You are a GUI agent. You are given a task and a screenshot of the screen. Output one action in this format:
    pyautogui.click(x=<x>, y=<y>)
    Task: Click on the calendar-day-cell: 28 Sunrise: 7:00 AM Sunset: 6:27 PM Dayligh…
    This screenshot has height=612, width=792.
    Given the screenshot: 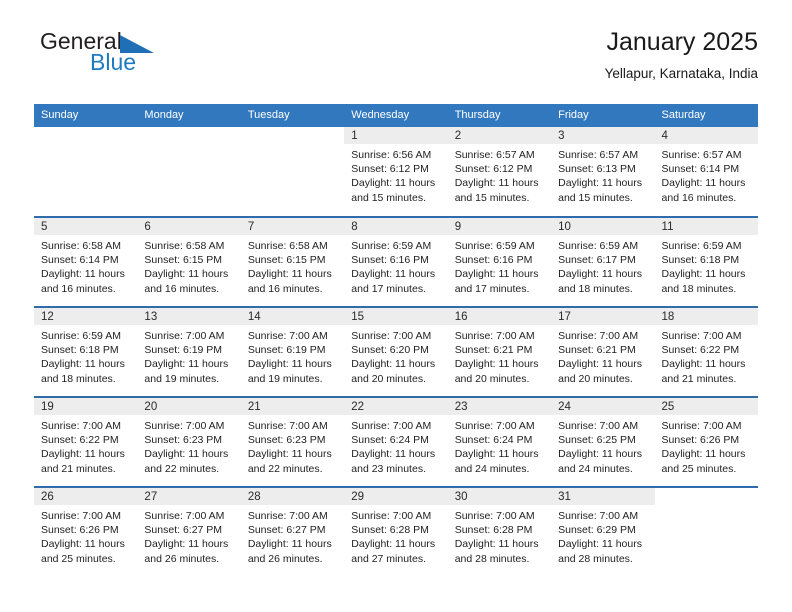 What is the action you would take?
    pyautogui.click(x=292, y=531)
    